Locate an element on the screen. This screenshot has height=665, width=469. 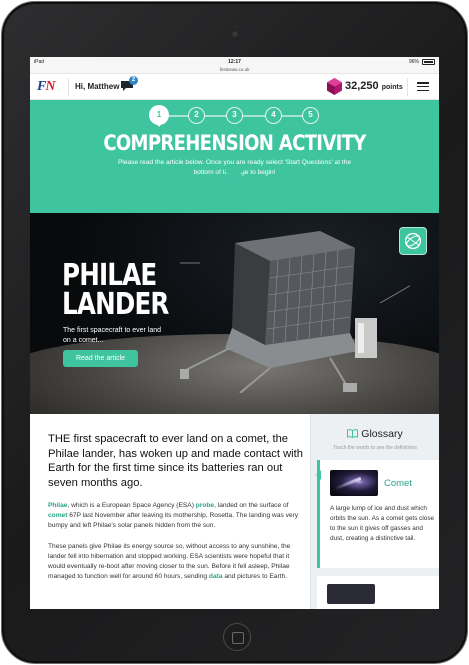
hamburger-menu-icon is located at coordinates (423, 87).